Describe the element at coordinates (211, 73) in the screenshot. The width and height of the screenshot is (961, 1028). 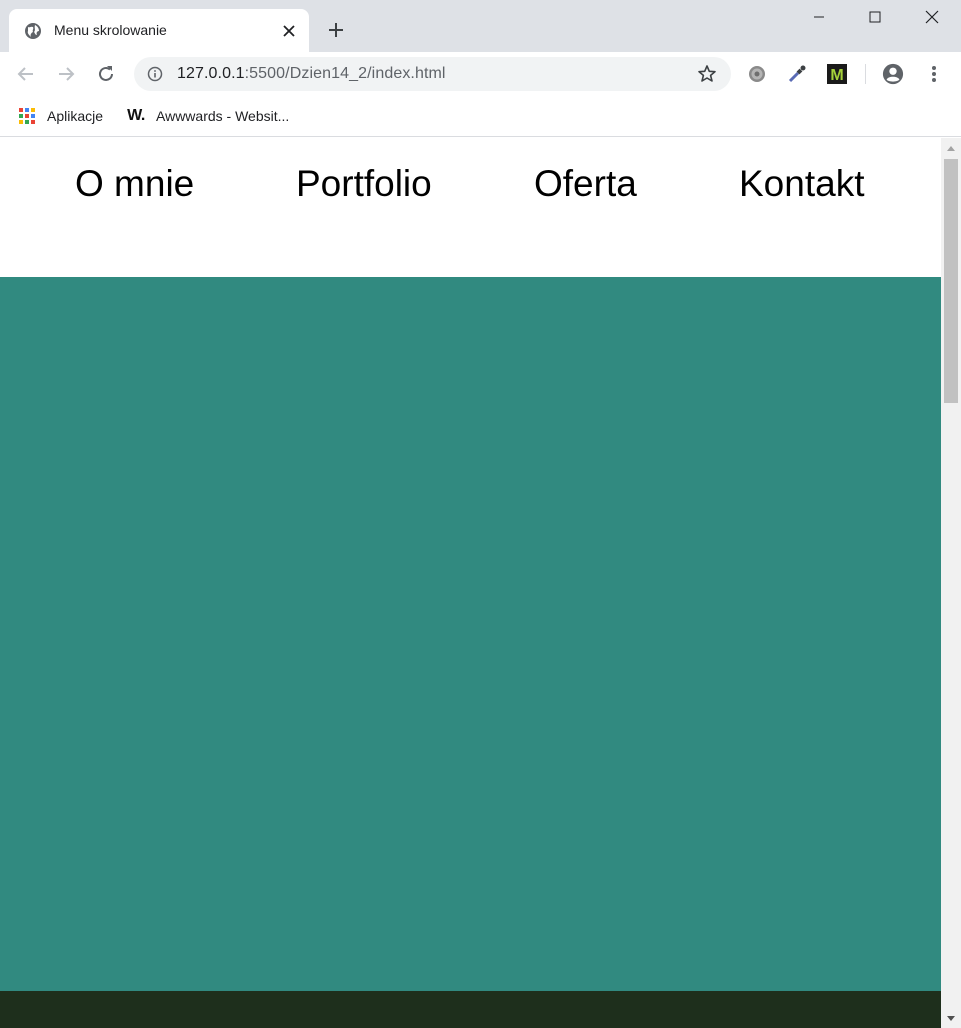
I see `url-host: 127.0.0.1` at that location.